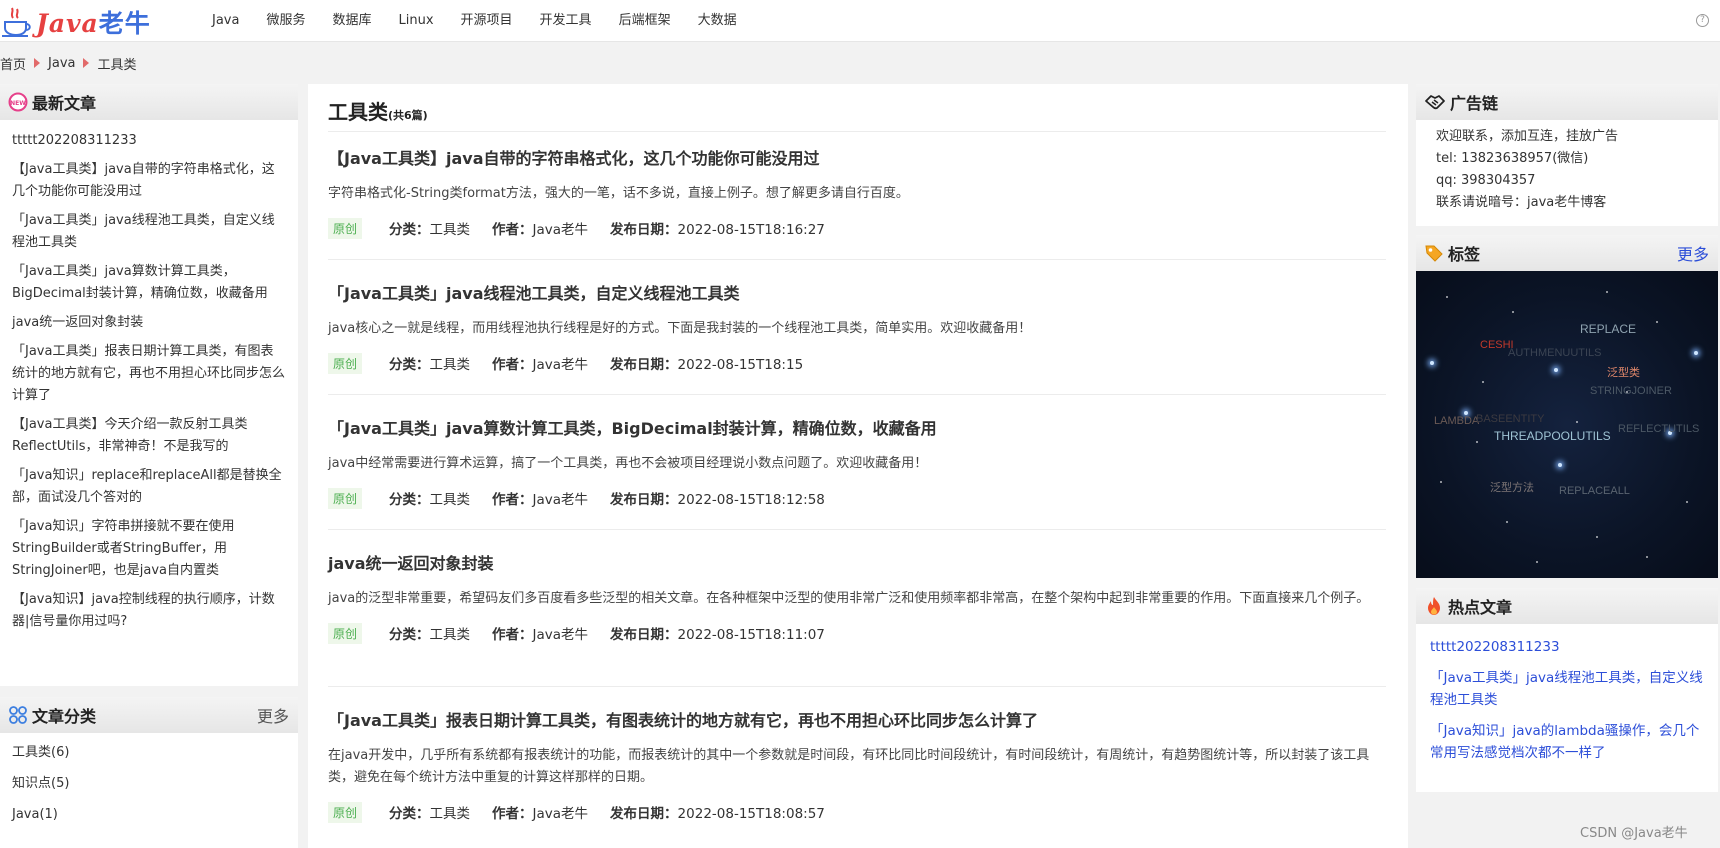 Image resolution: width=1720 pixels, height=848 pixels. Describe the element at coordinates (149, 815) in the screenshot. I see `category-item: Java(1)` at that location.